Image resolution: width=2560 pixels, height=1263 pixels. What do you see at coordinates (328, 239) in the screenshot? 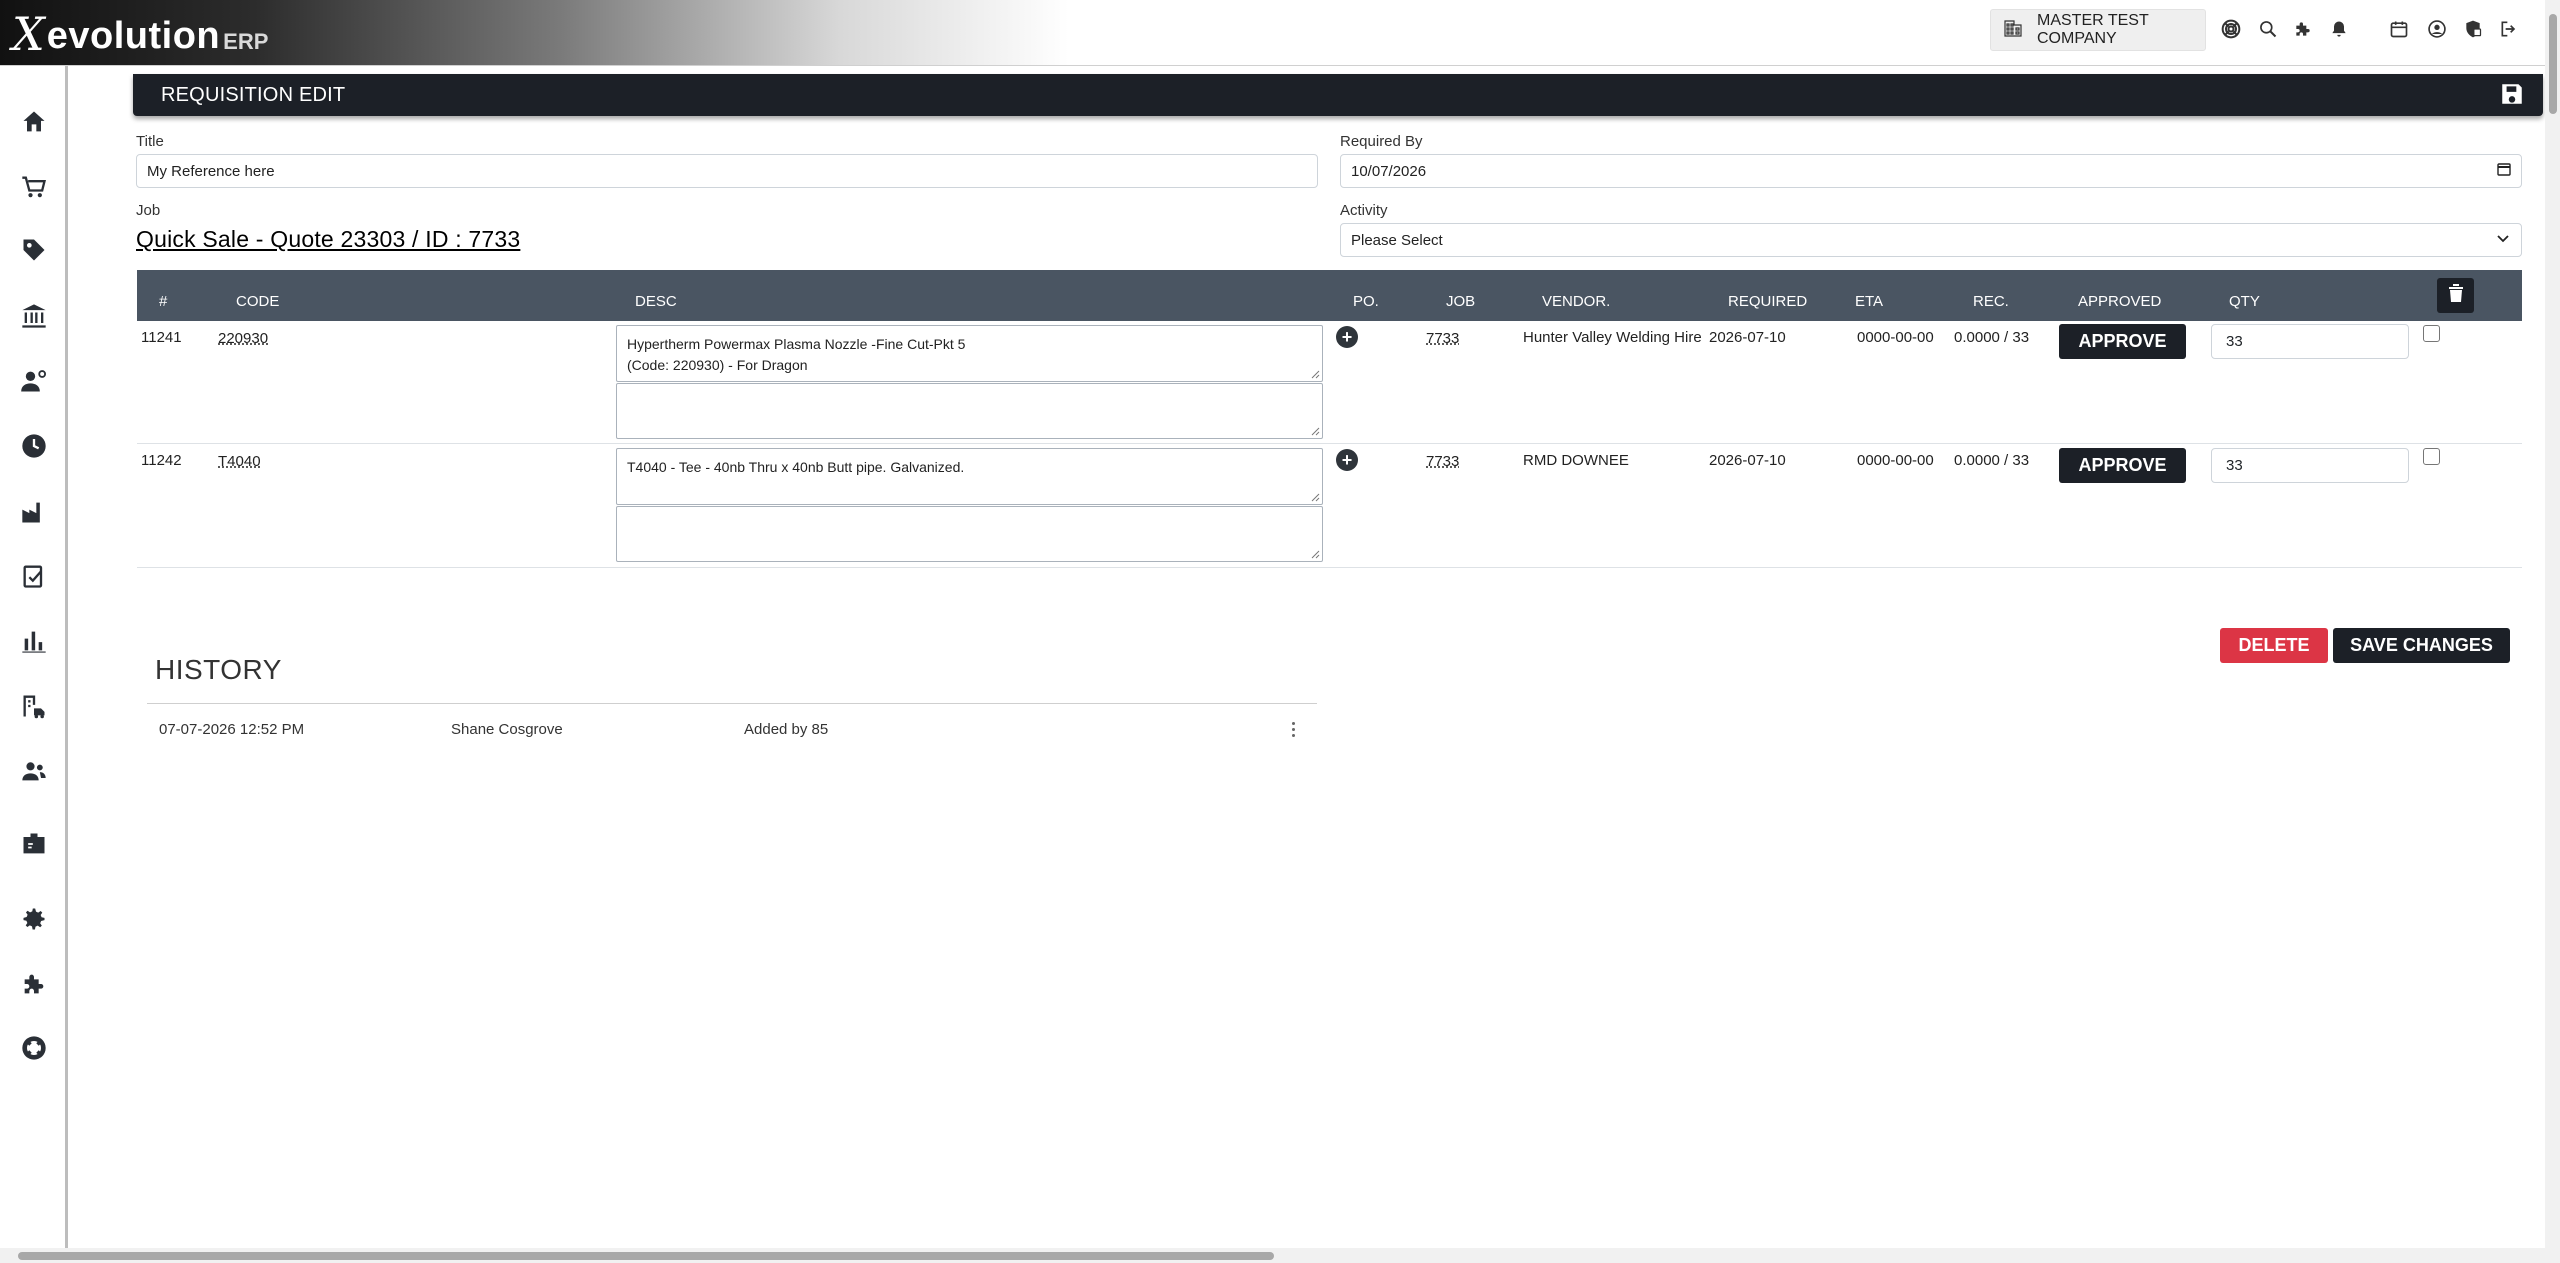
I see `job-link: Quick Sale - Quote 23303 / ID : 7733` at bounding box center [328, 239].